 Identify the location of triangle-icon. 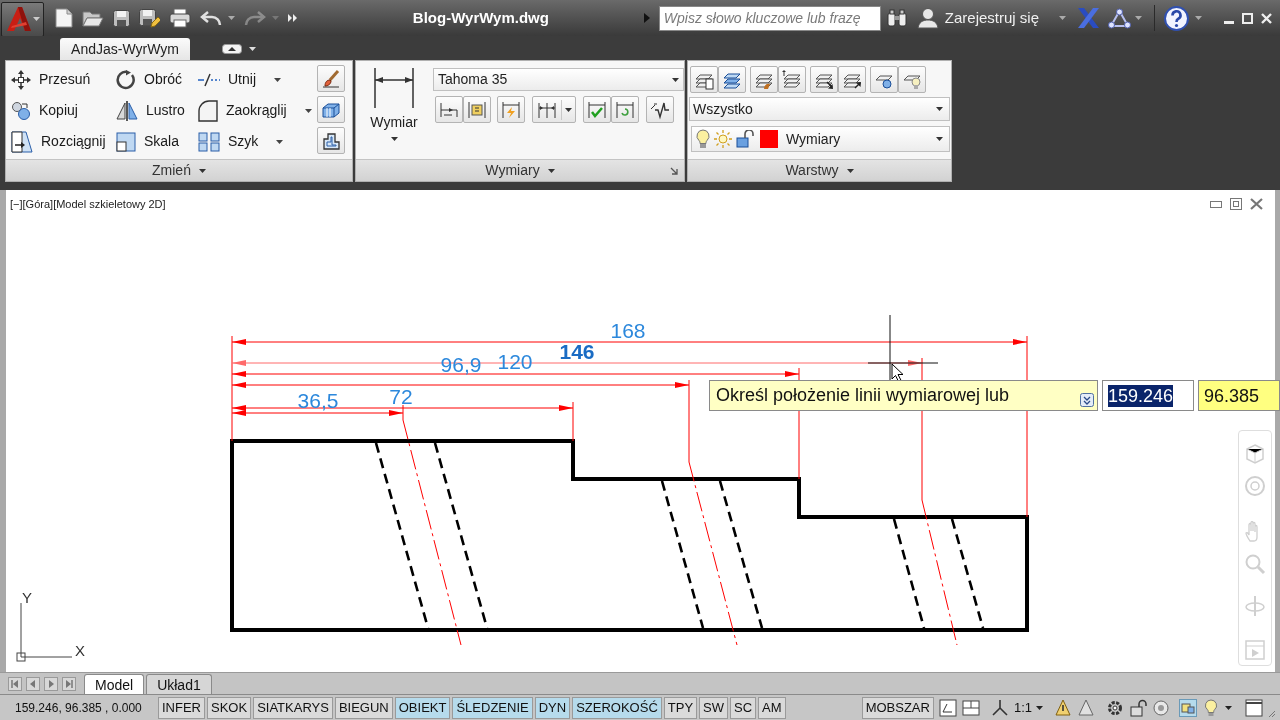
(1086, 707).